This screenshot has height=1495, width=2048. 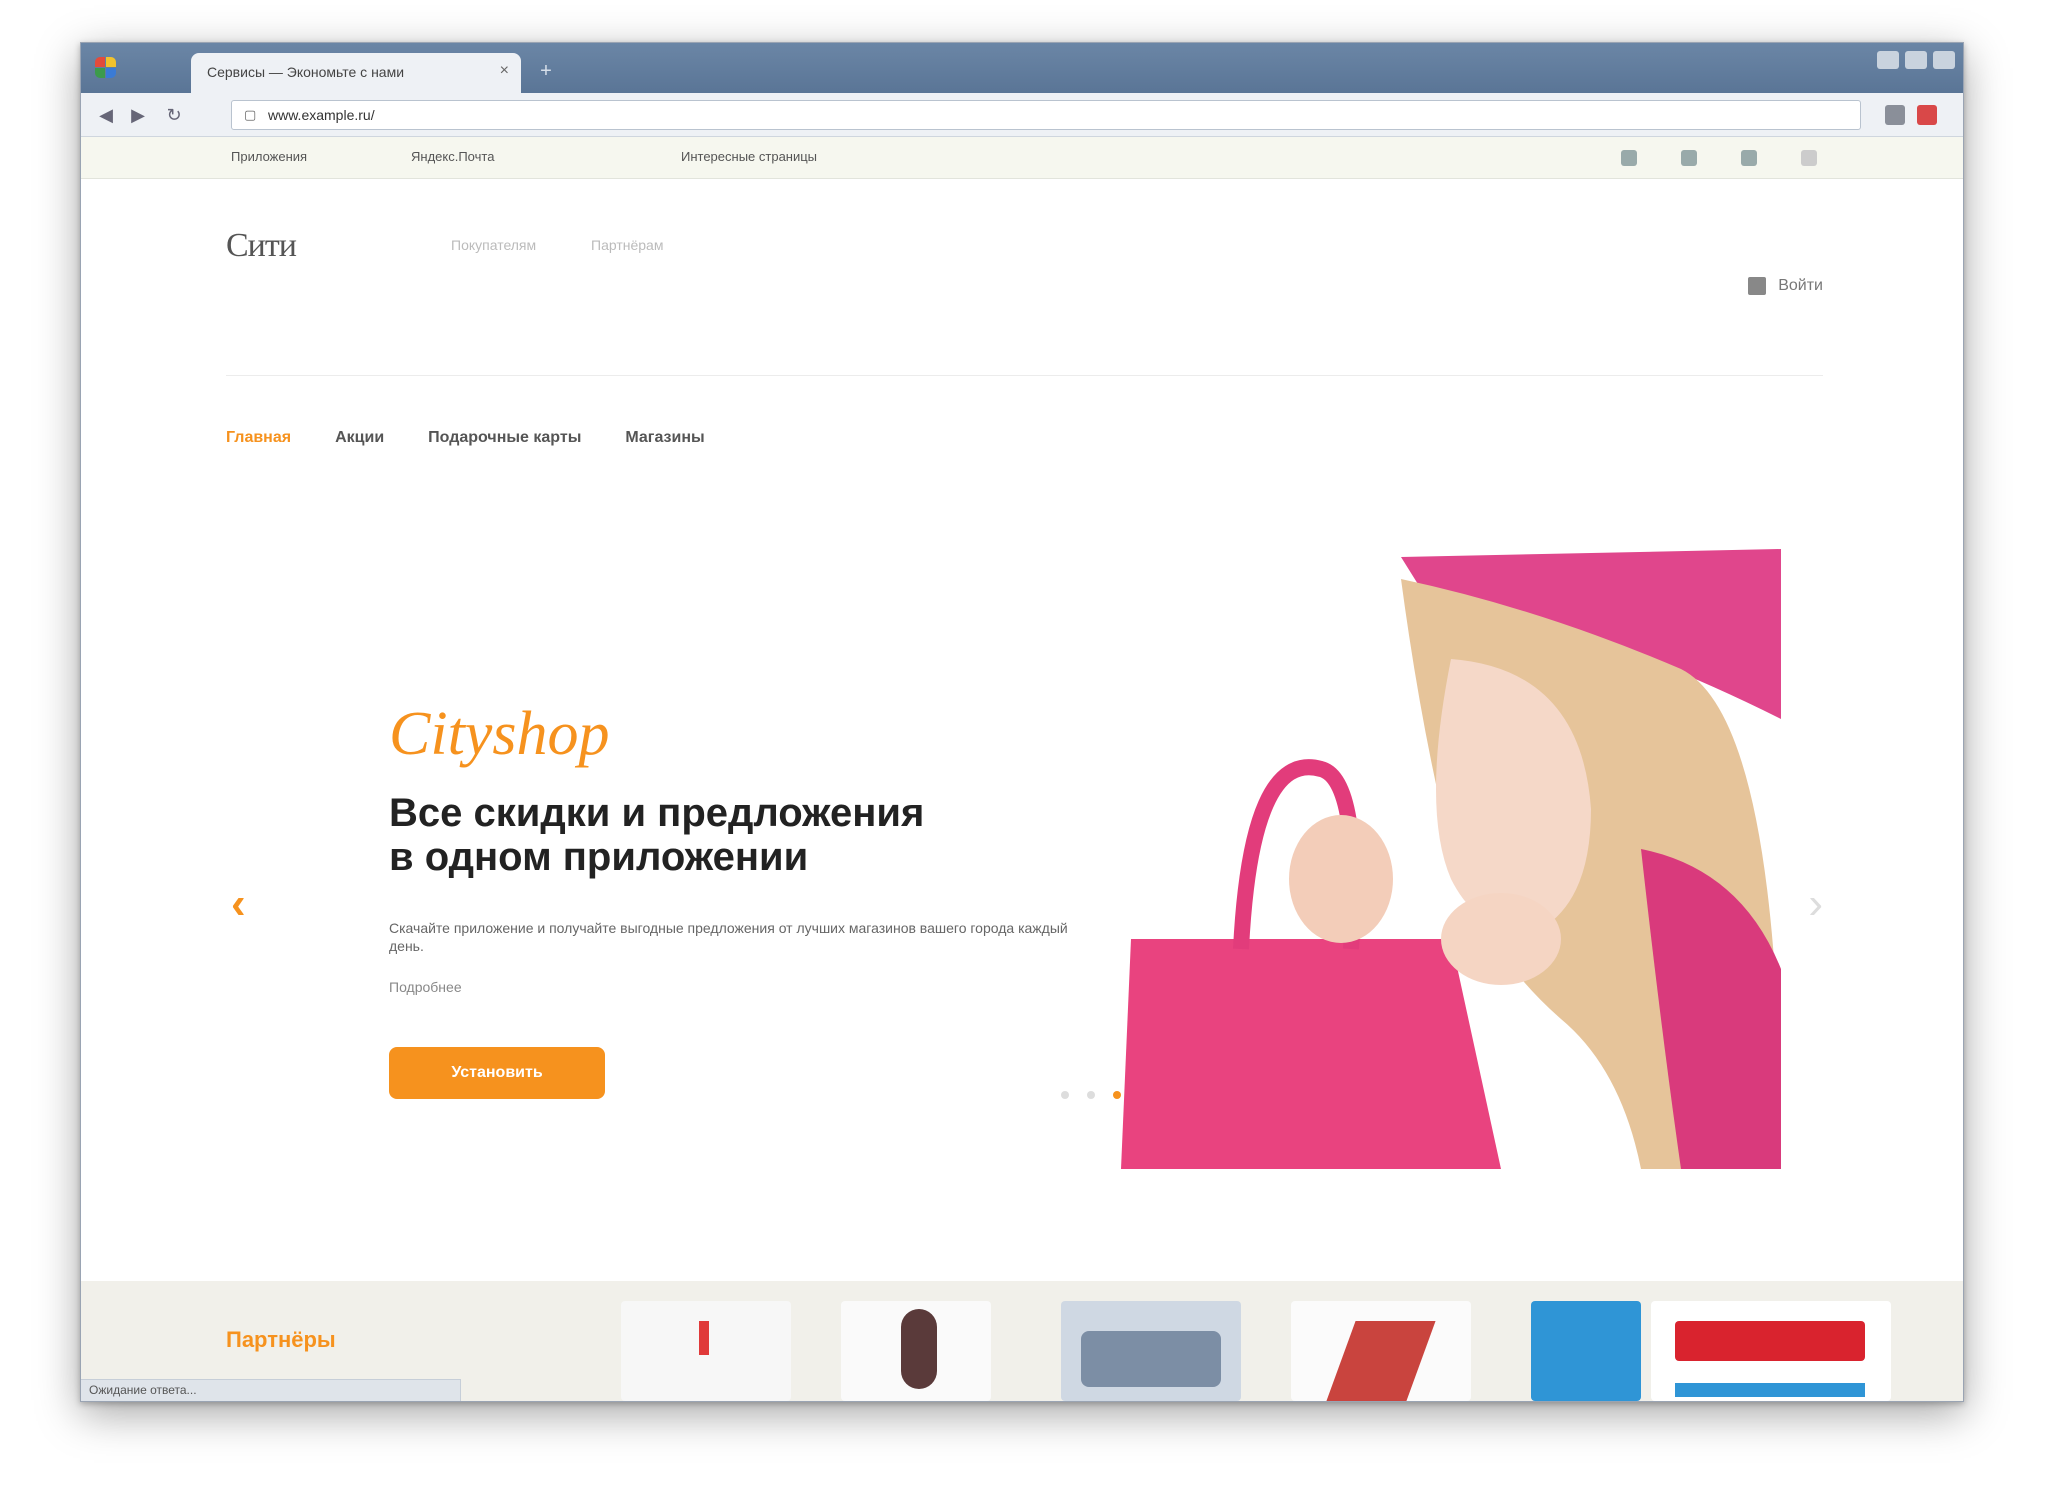 I want to click on hero-brand: Cityshop, so click(x=499, y=734).